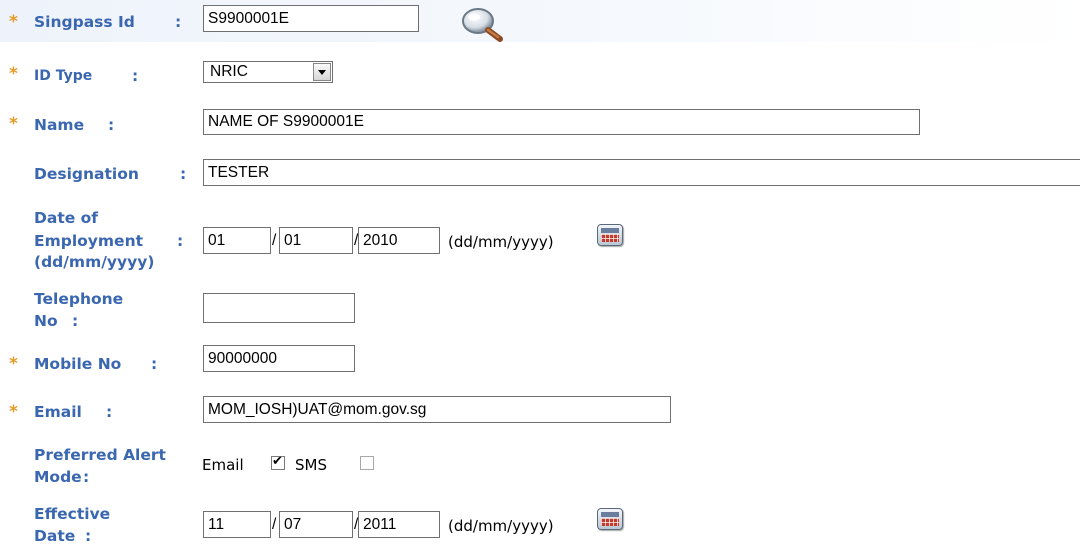 The width and height of the screenshot is (1080, 545). Describe the element at coordinates (268, 72) in the screenshot. I see `id-type-select: NRIC` at that location.